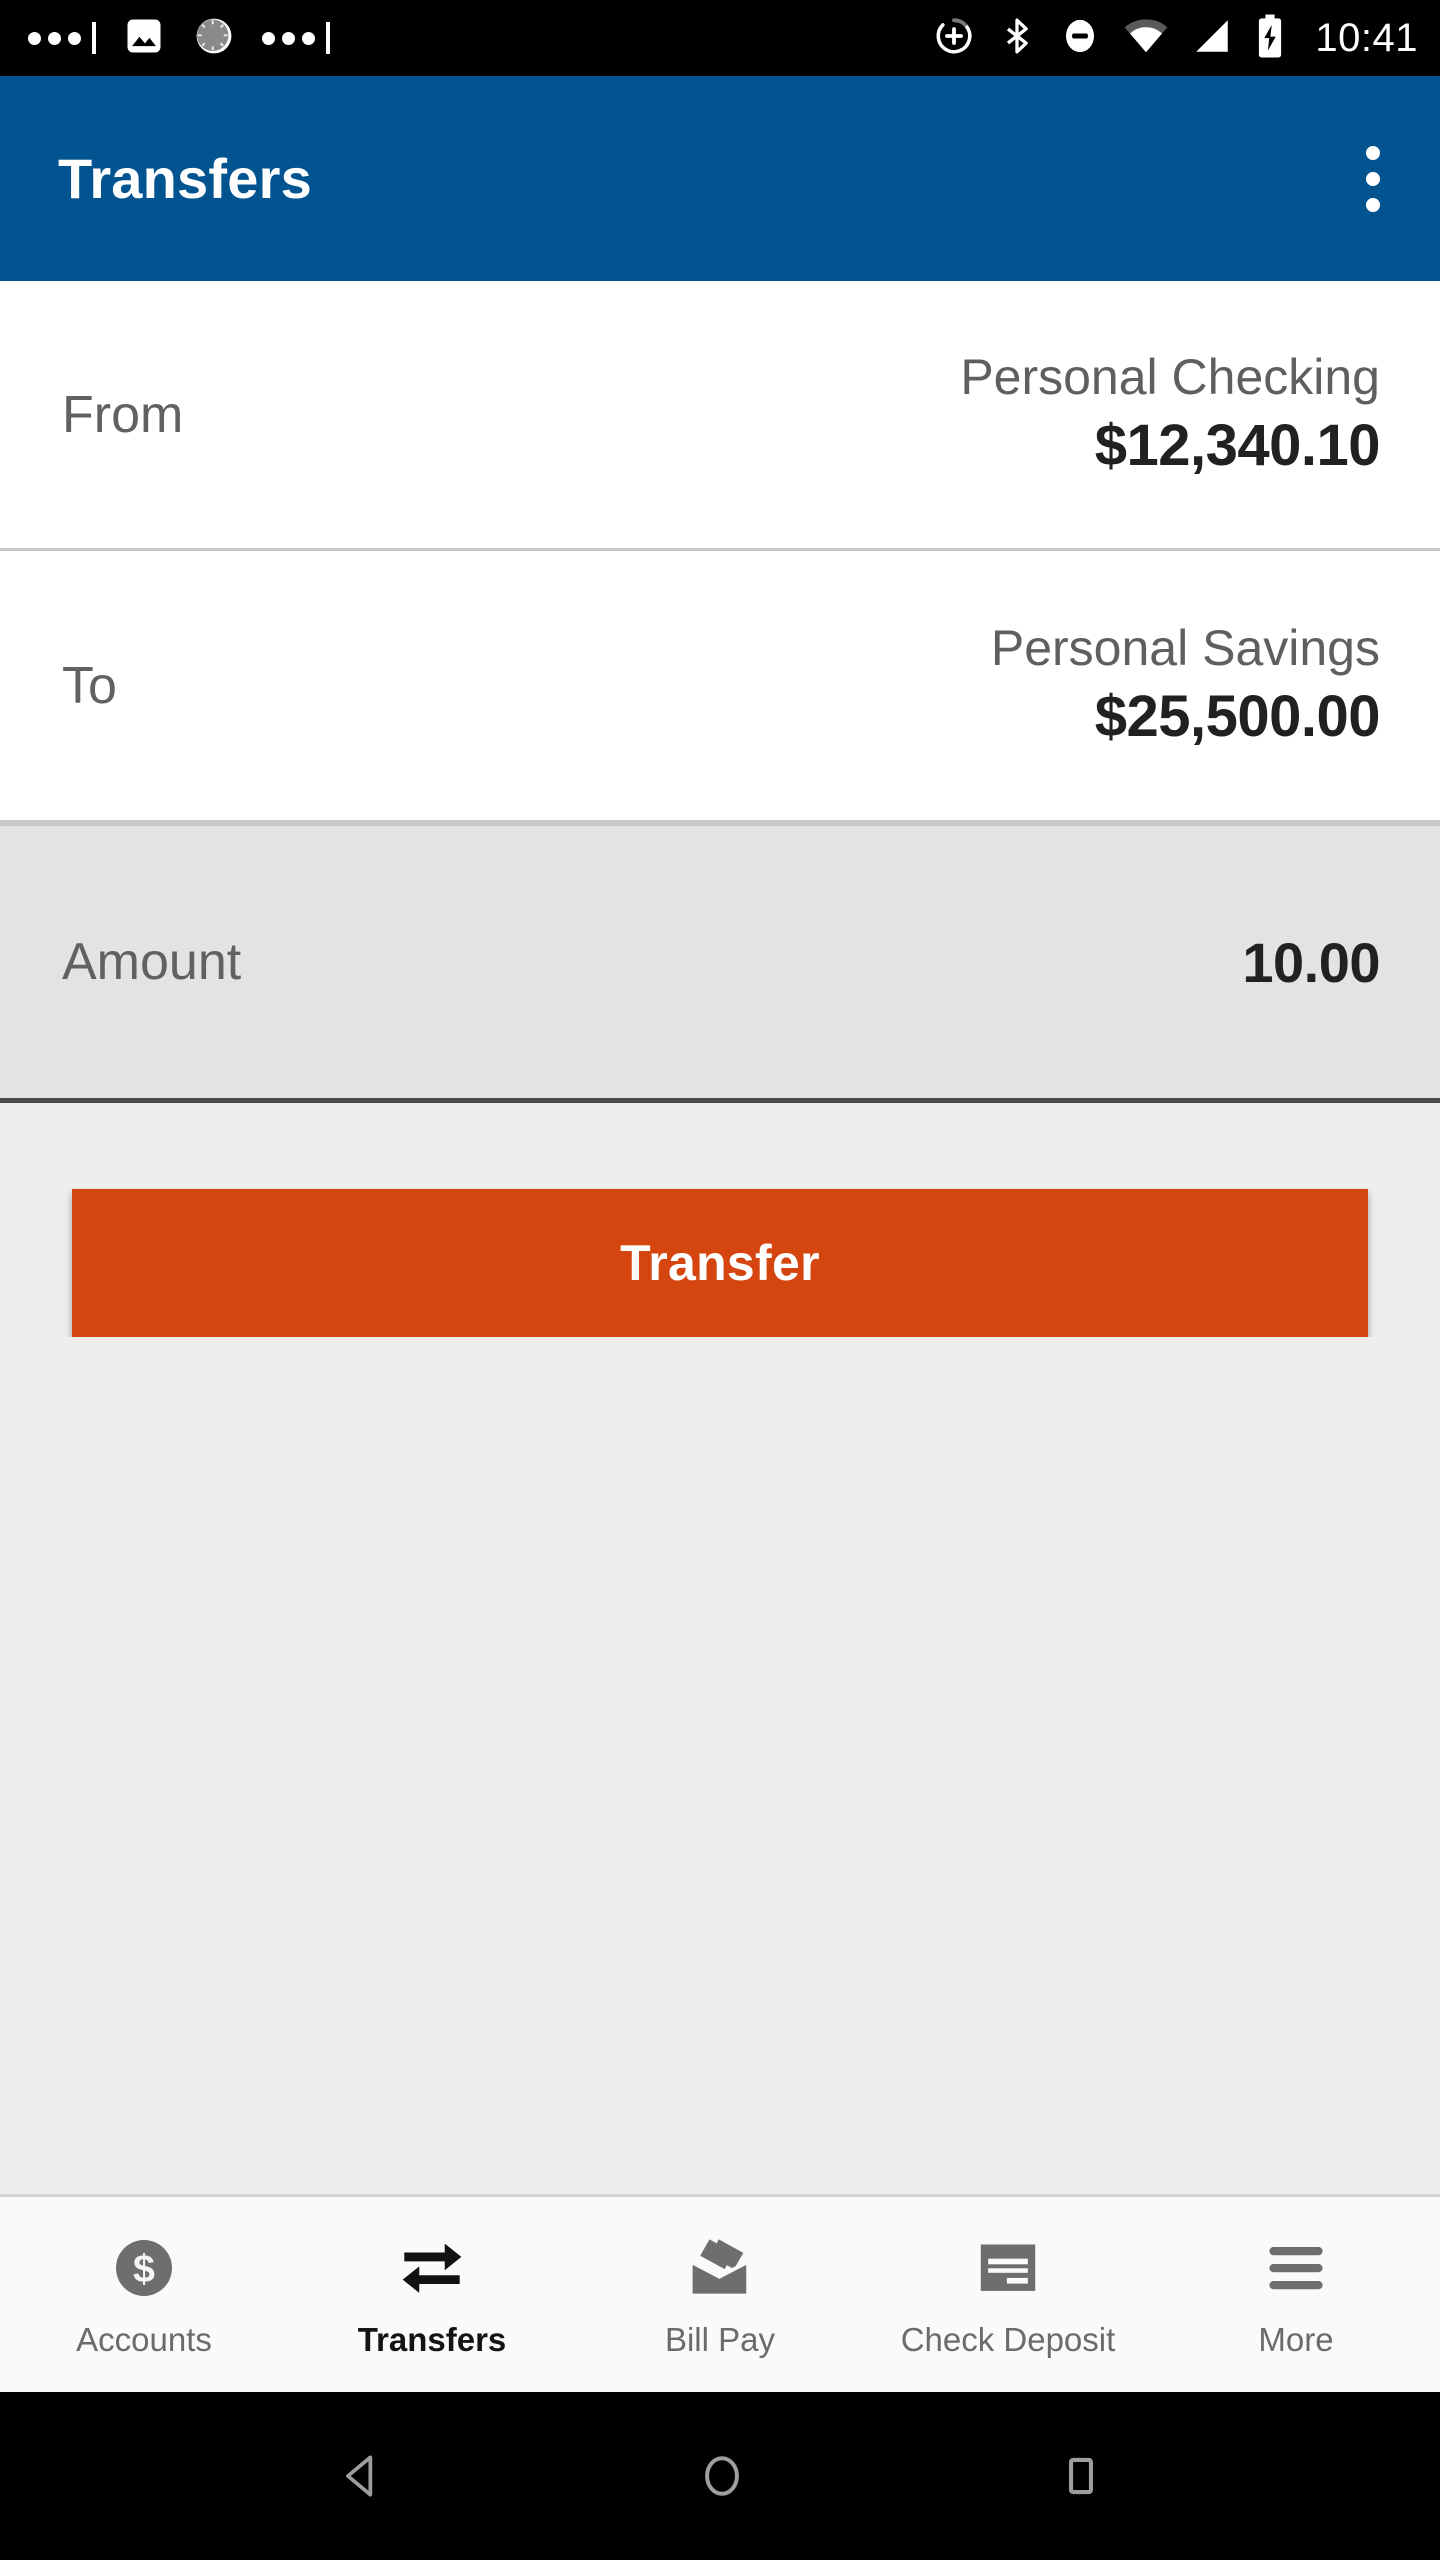 Image resolution: width=1440 pixels, height=2560 pixels. I want to click on tab-accounts: $ Accounts, so click(144, 2294).